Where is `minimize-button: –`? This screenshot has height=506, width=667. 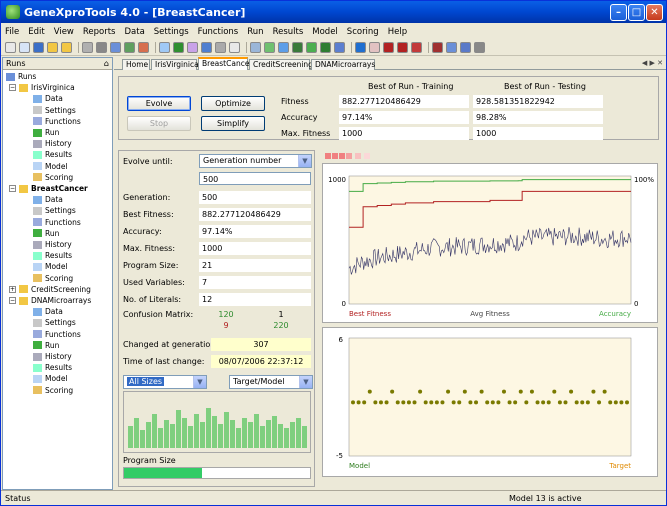 minimize-button: – is located at coordinates (618, 12).